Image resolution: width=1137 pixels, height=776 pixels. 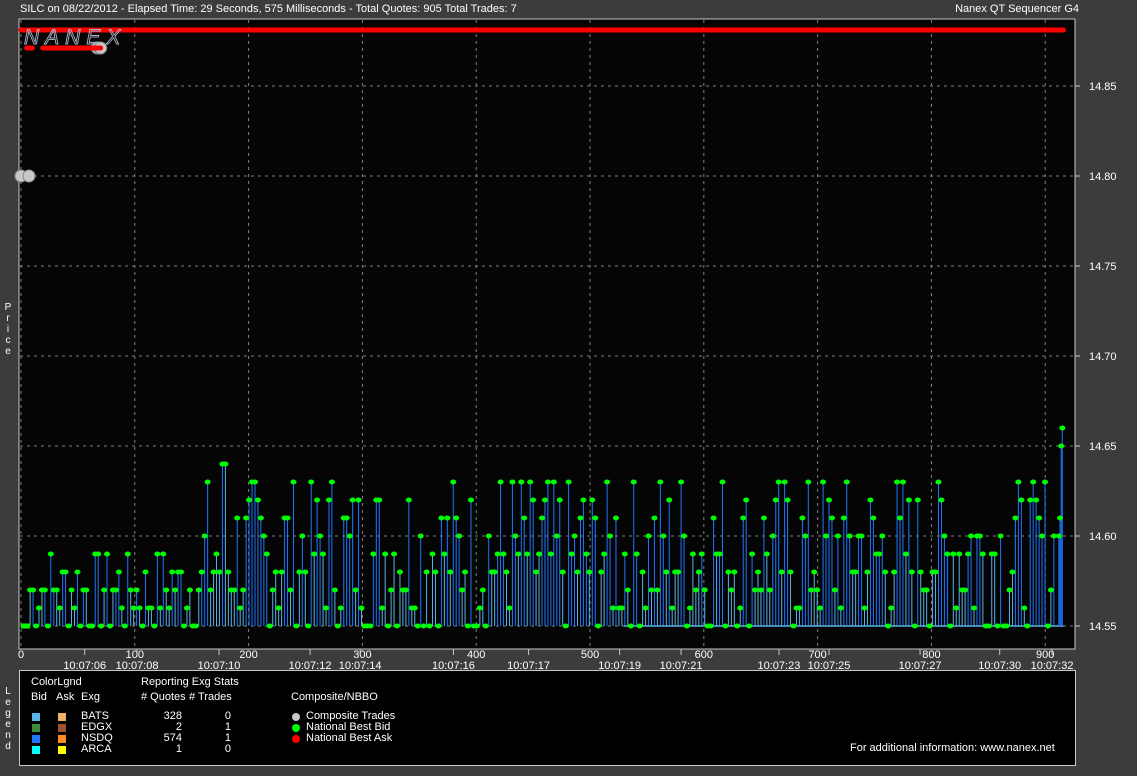 What do you see at coordinates (178, 749) in the screenshot?
I see `exg-quotes: 1` at bounding box center [178, 749].